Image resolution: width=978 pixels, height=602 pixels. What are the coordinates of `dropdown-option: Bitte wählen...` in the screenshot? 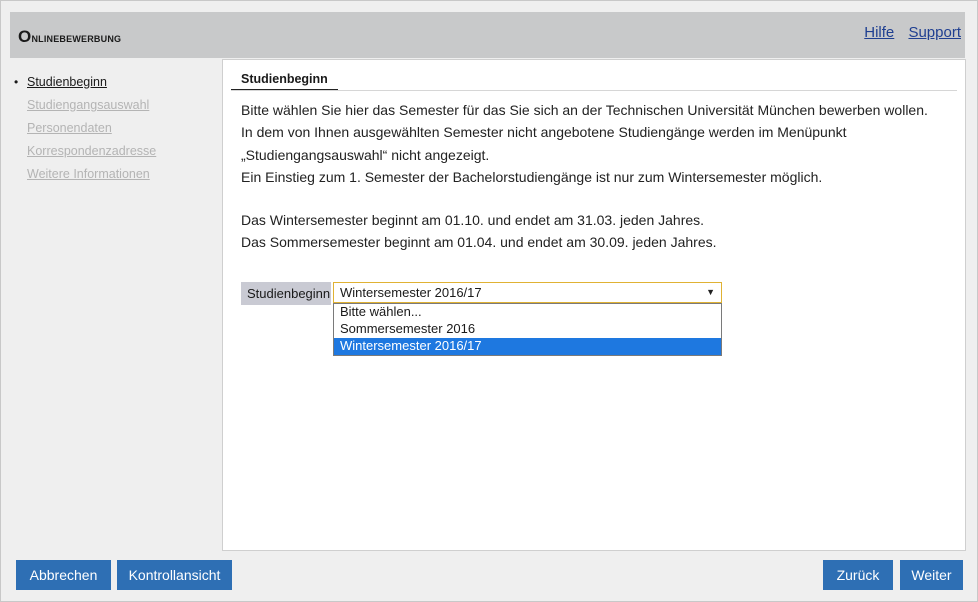 It's located at (527, 312).